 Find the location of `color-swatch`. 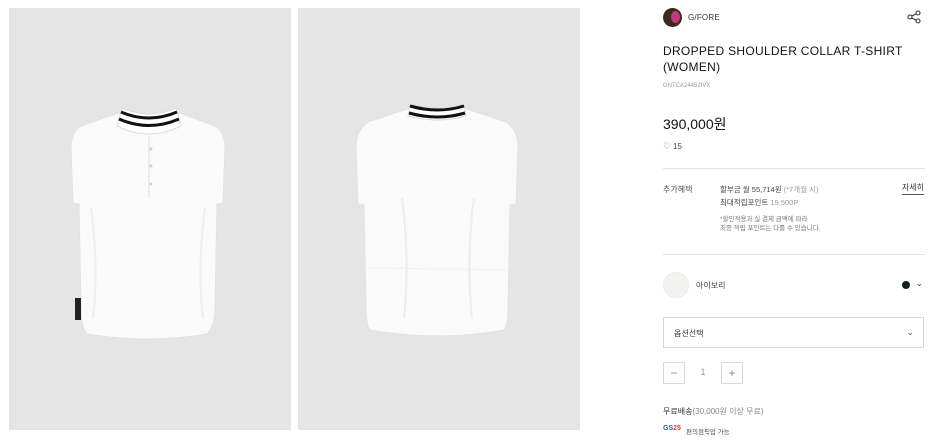

color-swatch is located at coordinates (676, 285).